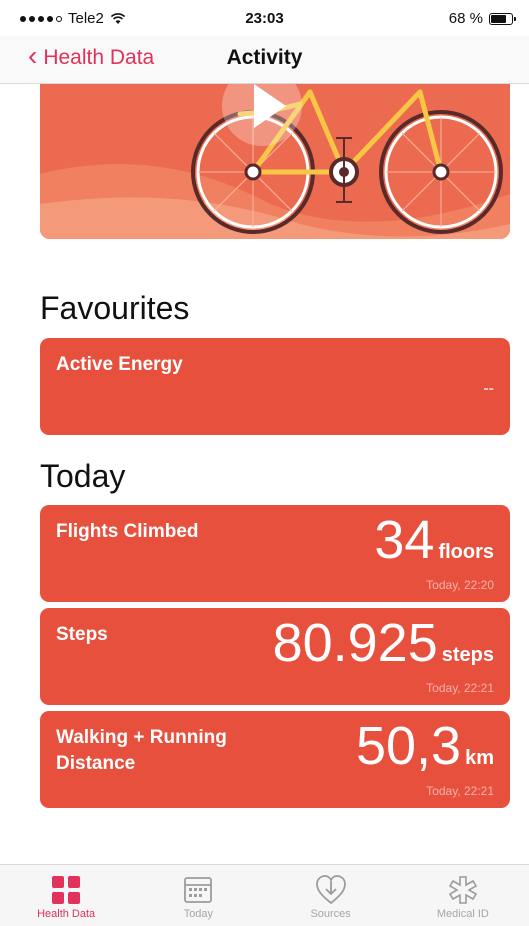 Image resolution: width=529 pixels, height=926 pixels. I want to click on tab-sources: Sources, so click(331, 895).